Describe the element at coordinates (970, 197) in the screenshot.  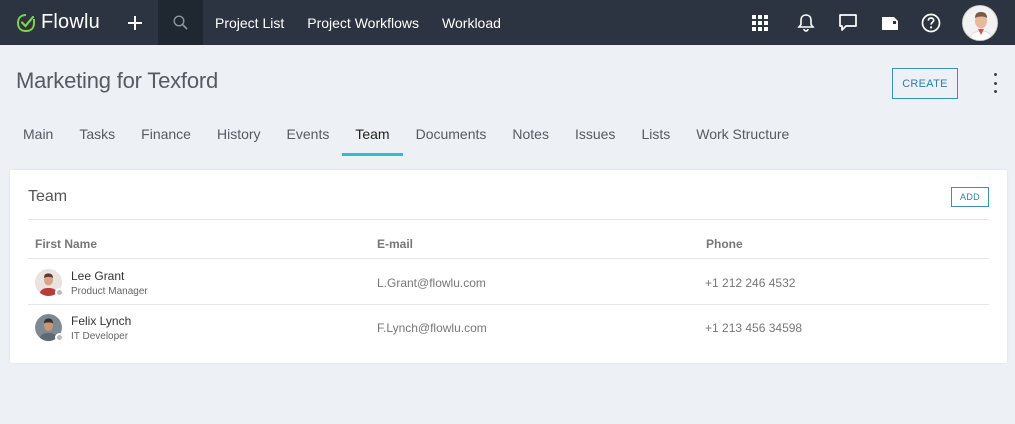
I see `add-member-button: ADD` at that location.